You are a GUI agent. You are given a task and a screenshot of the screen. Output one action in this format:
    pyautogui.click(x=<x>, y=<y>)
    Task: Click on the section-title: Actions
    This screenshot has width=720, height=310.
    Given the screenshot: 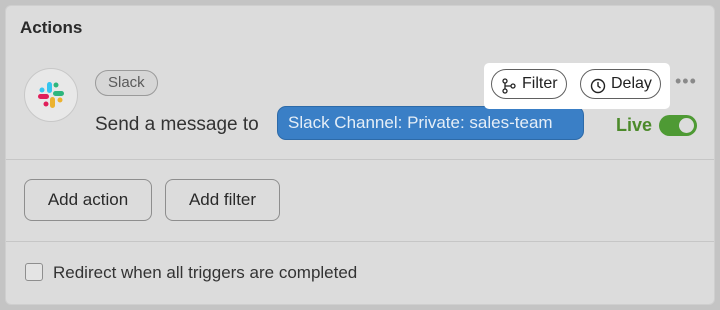 What is the action you would take?
    pyautogui.click(x=51, y=27)
    